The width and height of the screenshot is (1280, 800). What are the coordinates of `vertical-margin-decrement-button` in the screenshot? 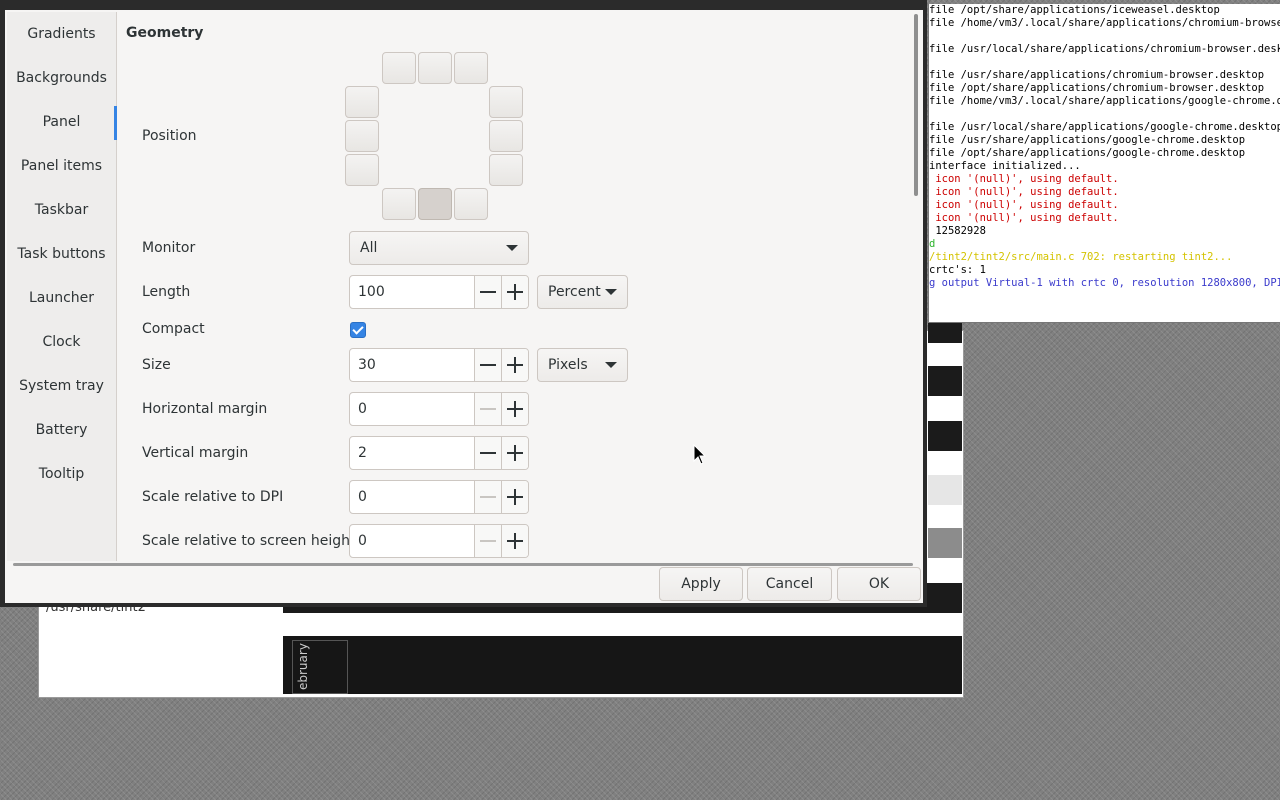 It's located at (488, 453).